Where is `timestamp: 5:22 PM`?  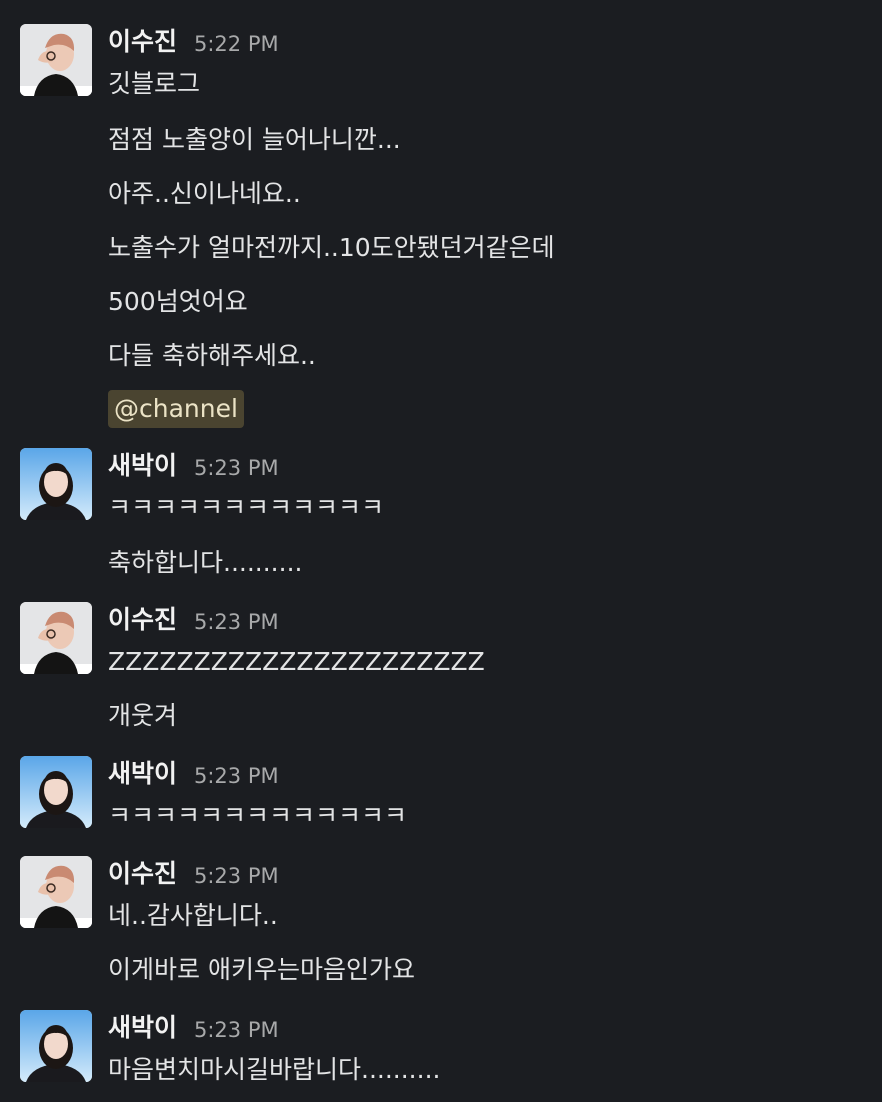 timestamp: 5:22 PM is located at coordinates (236, 44).